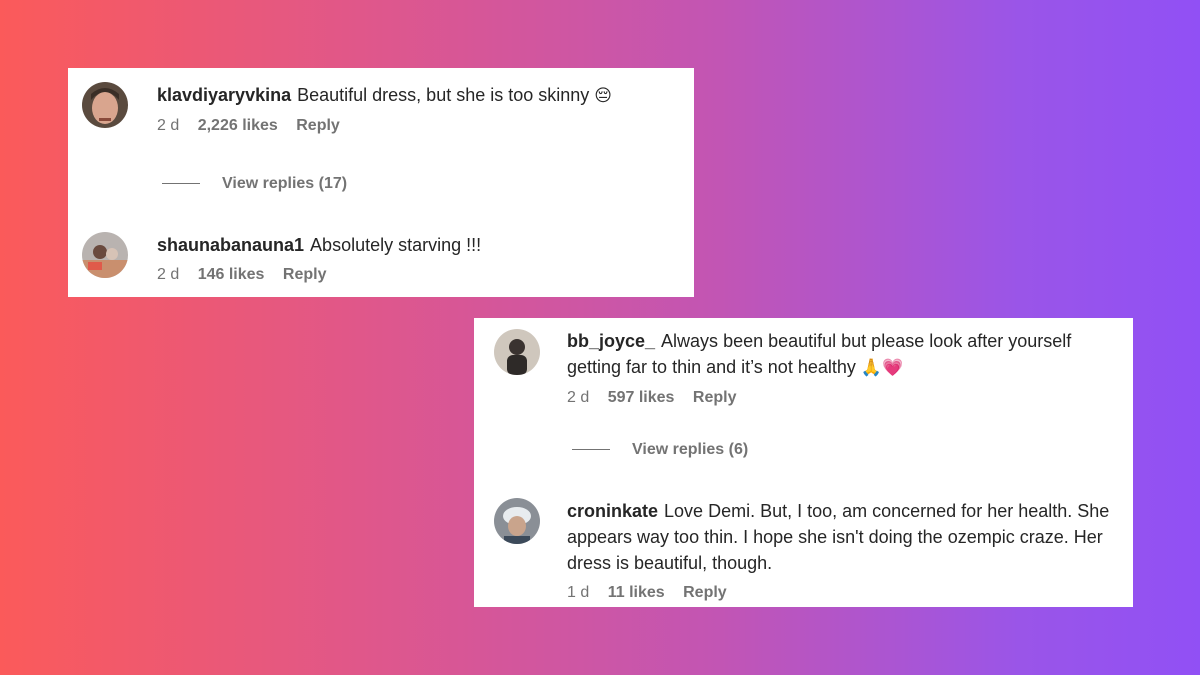  What do you see at coordinates (443, 95) in the screenshot?
I see `comment-body: Beautiful dress, but she is too skinny` at bounding box center [443, 95].